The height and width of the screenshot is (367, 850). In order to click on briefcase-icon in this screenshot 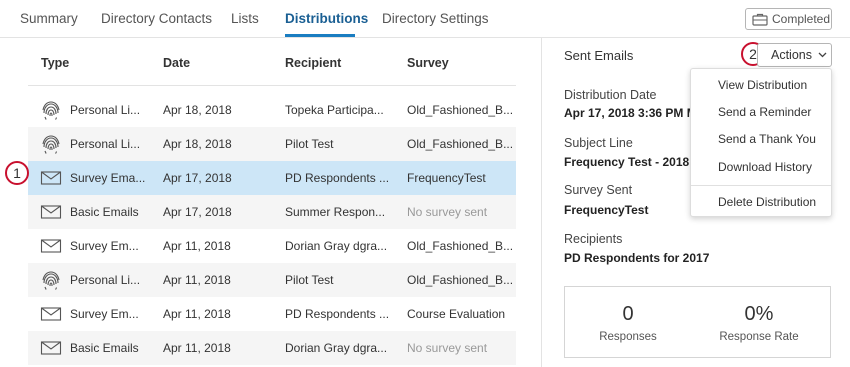, I will do `click(760, 19)`.